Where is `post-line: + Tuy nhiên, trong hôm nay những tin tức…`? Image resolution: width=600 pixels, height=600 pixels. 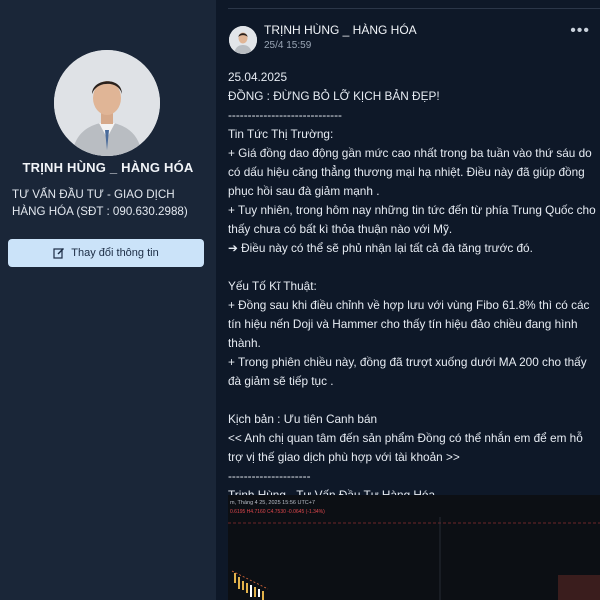
post-line: + Tuy nhiên, trong hôm nay những tin tức… is located at coordinates (412, 219).